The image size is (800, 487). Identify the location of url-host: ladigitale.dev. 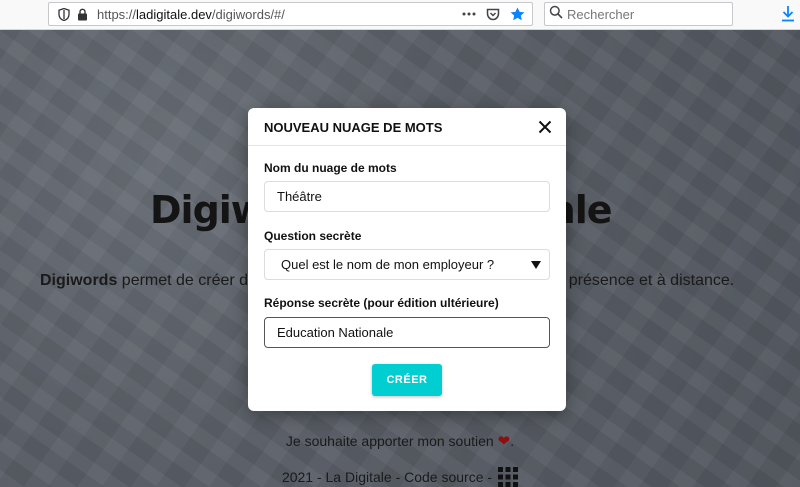
(174, 14).